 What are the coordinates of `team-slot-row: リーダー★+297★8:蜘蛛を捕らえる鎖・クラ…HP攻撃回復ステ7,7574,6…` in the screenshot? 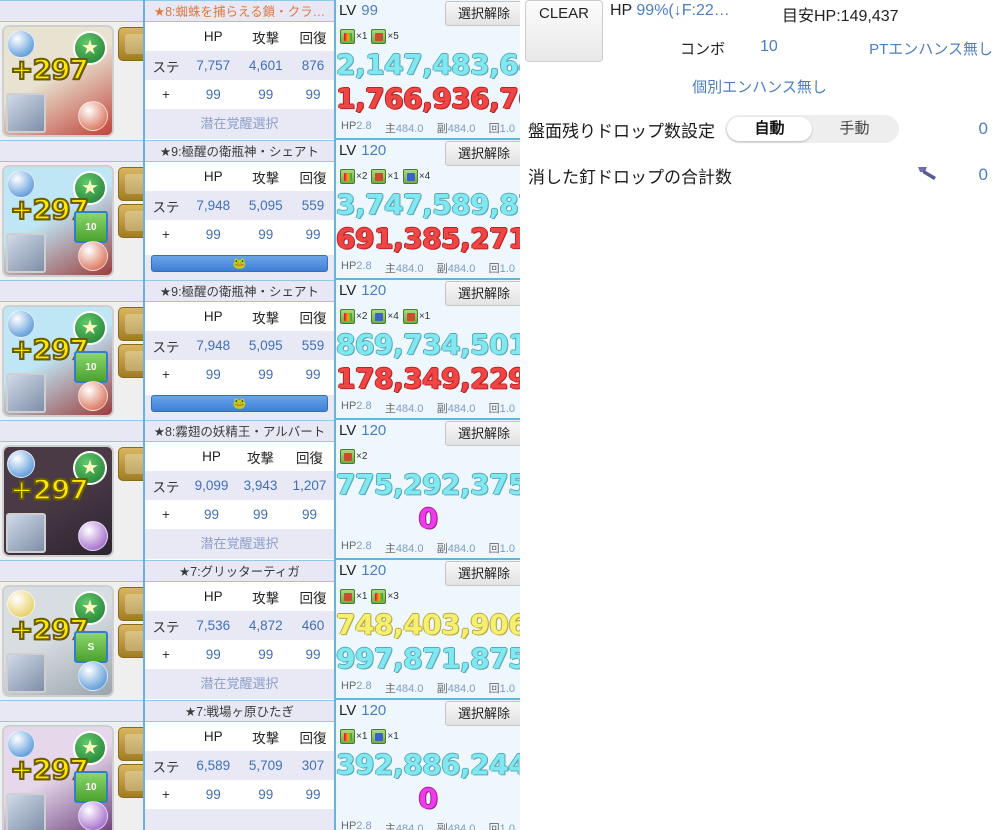 It's located at (168, 70).